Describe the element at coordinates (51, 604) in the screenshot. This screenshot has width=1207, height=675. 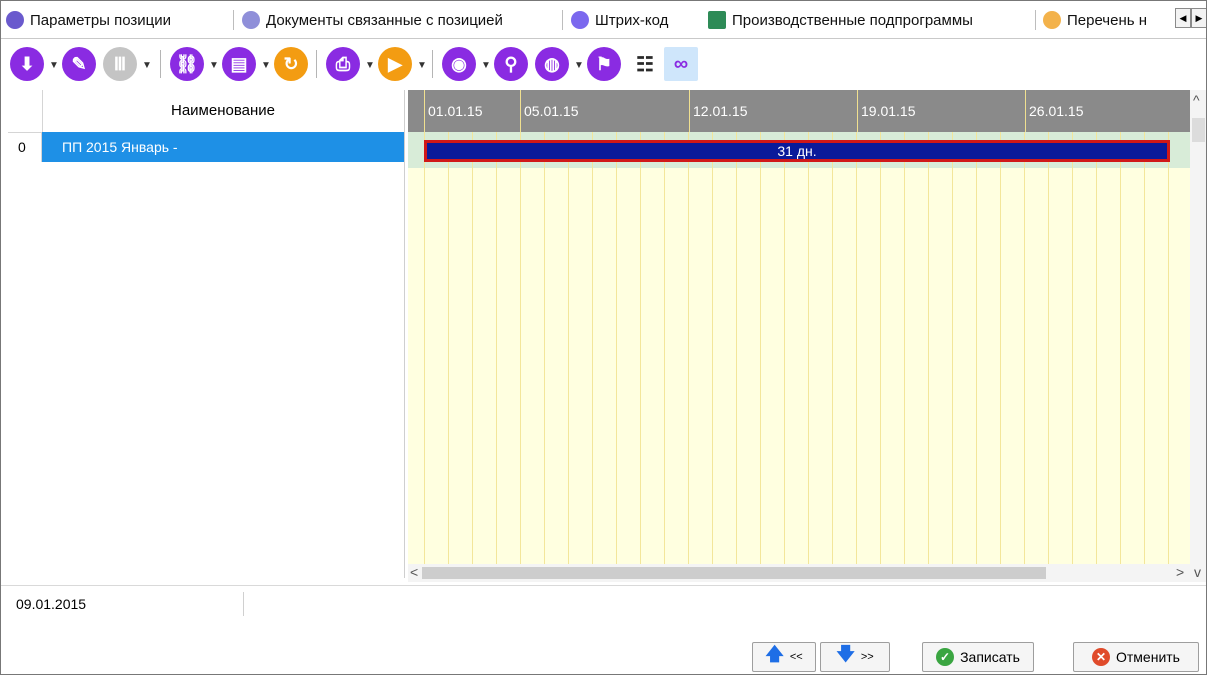
I see `current-date: 09.01.2015` at that location.